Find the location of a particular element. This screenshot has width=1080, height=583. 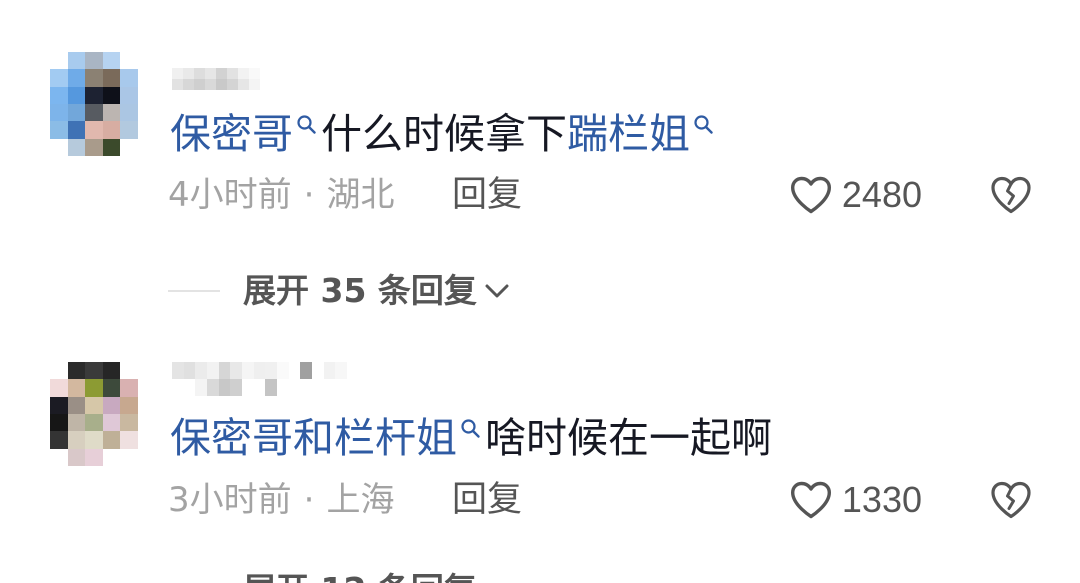

chevron-down-icon is located at coordinates (497, 291).